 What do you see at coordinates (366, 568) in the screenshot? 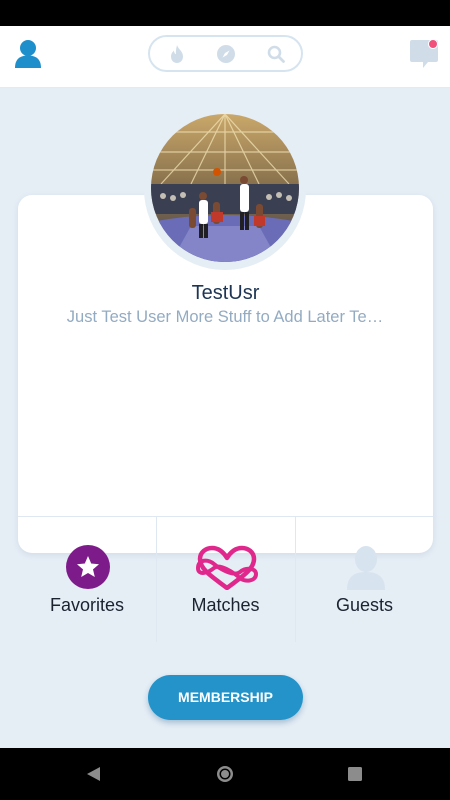
I see `guest-user-icon` at bounding box center [366, 568].